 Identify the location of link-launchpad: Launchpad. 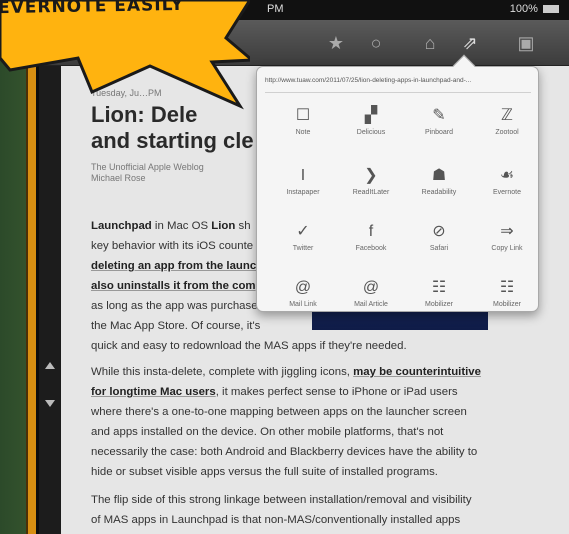
(121, 226).